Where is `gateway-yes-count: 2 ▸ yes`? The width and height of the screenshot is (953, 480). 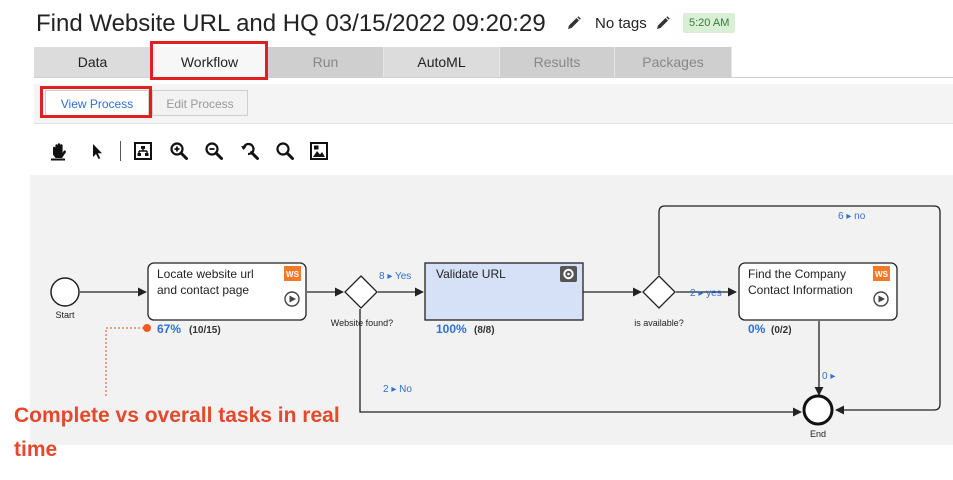
gateway-yes-count: 2 ▸ yes is located at coordinates (706, 293).